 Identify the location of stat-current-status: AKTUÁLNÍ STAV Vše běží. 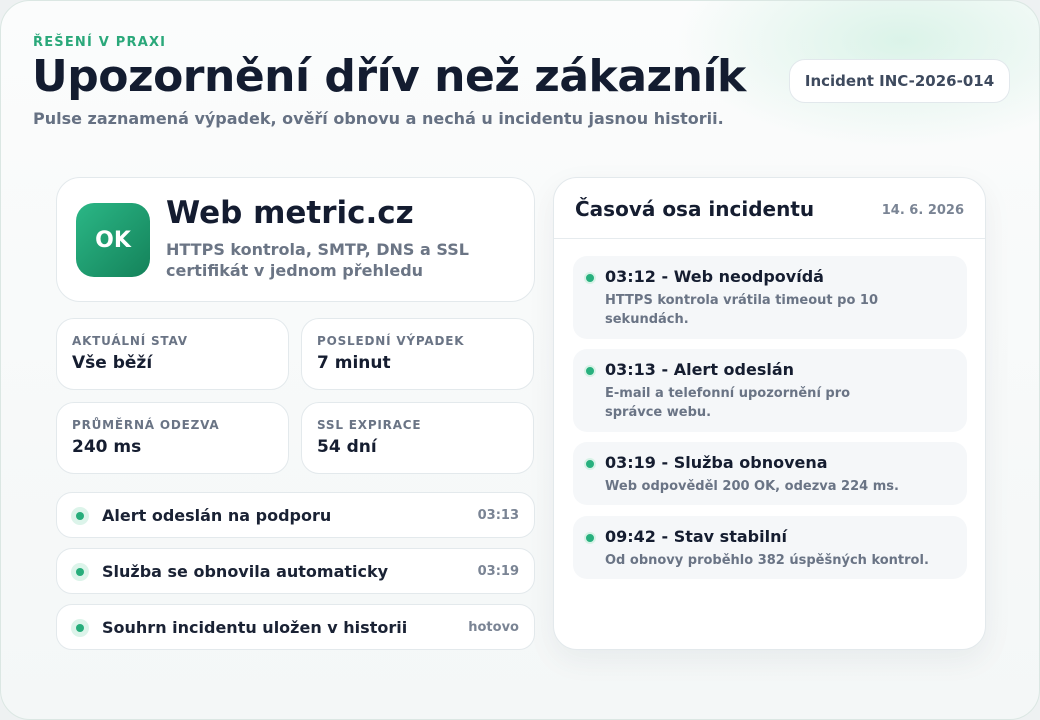
(172, 354).